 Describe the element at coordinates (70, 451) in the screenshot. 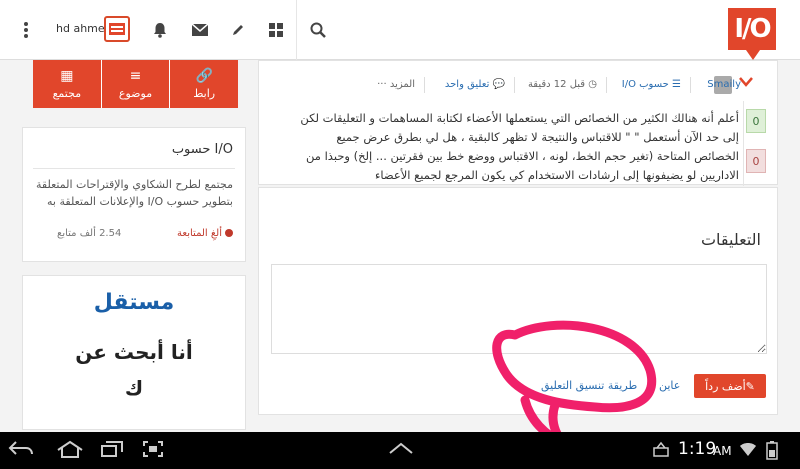

I see `home-icon` at that location.